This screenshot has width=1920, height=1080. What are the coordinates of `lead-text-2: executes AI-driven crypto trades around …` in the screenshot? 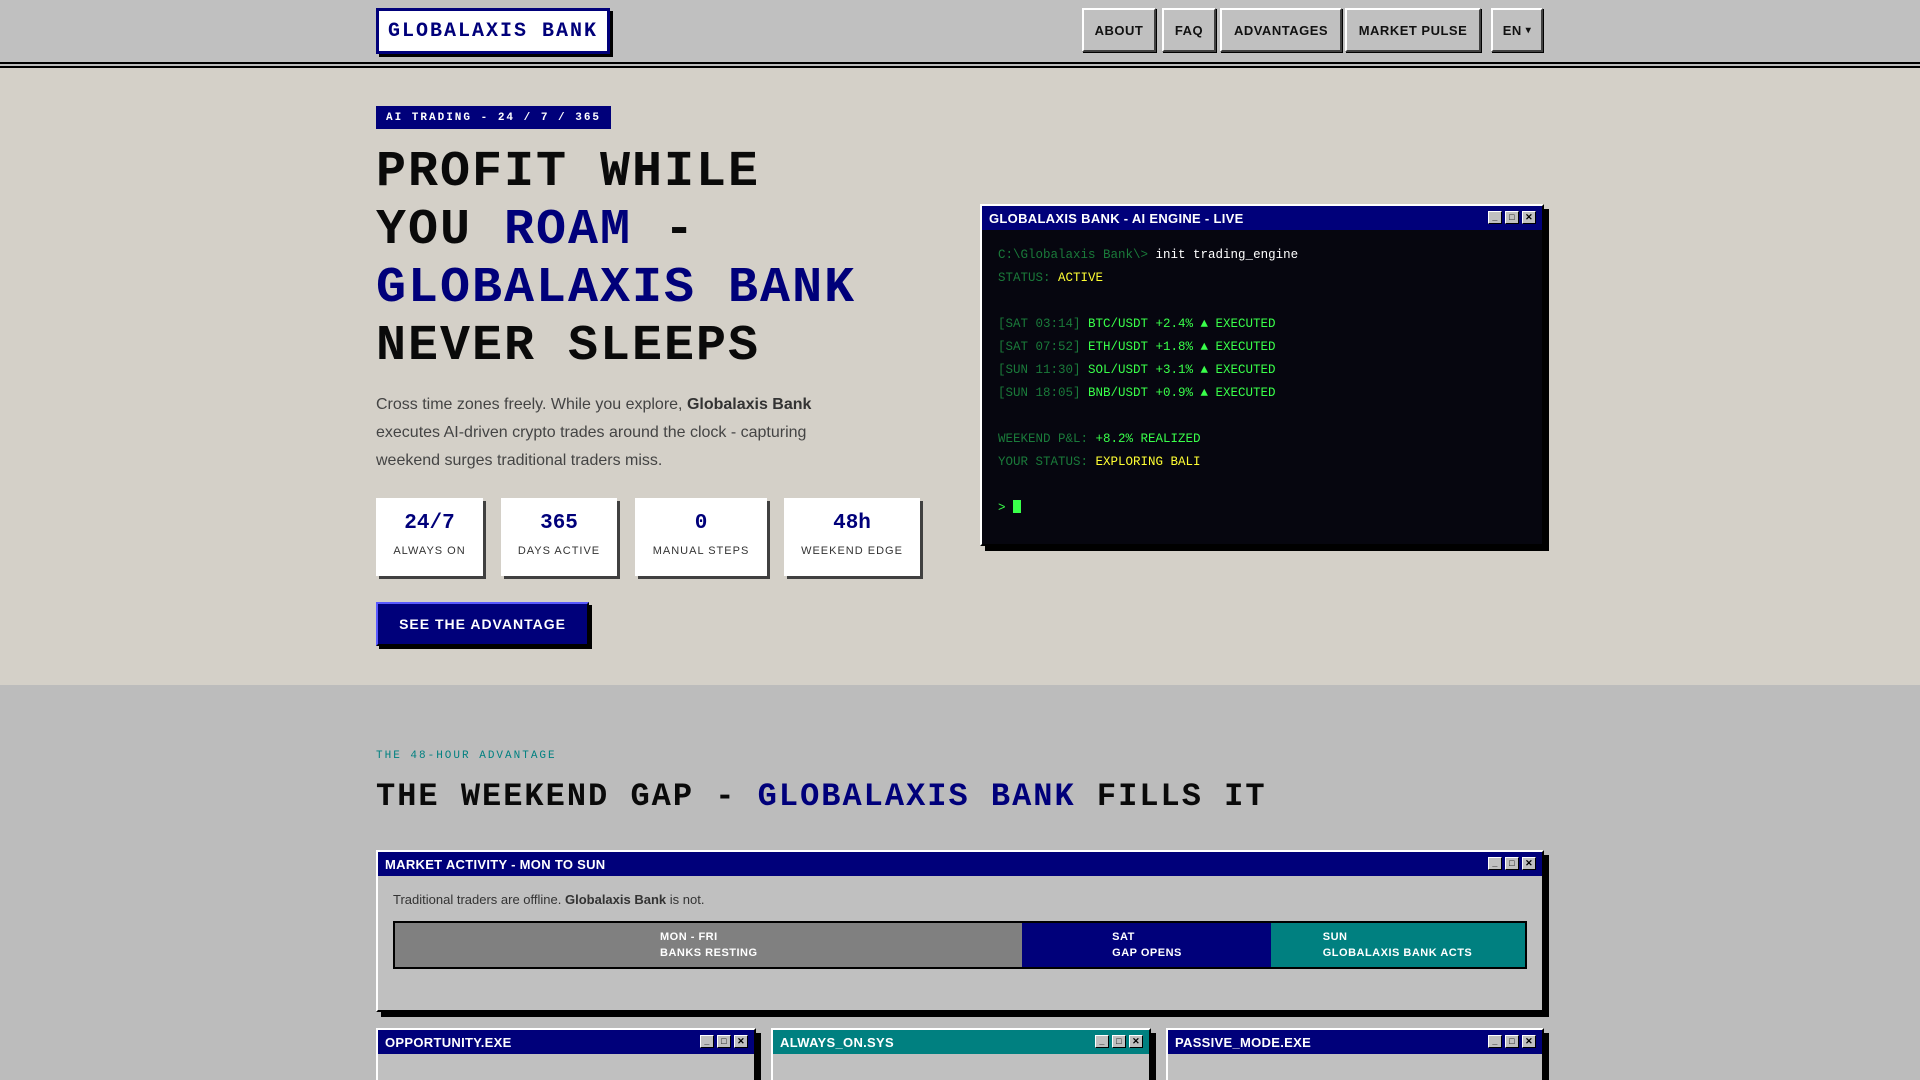 It's located at (591, 446).